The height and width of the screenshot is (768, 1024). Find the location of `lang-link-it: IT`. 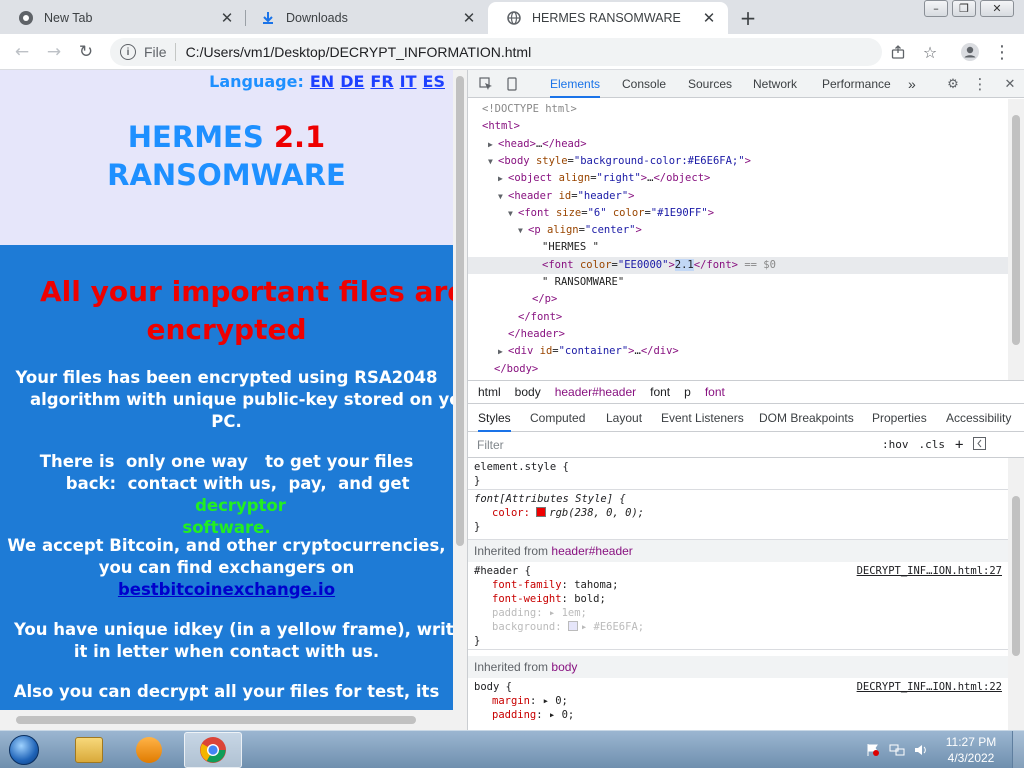

lang-link-it: IT is located at coordinates (408, 81).